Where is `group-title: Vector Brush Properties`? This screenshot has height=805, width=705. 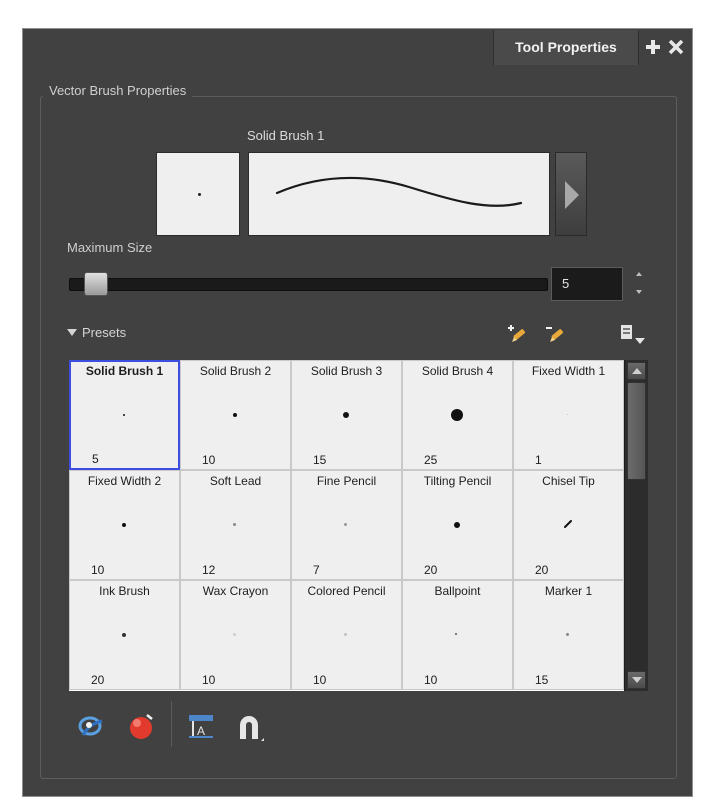
group-title: Vector Brush Properties is located at coordinates (118, 91).